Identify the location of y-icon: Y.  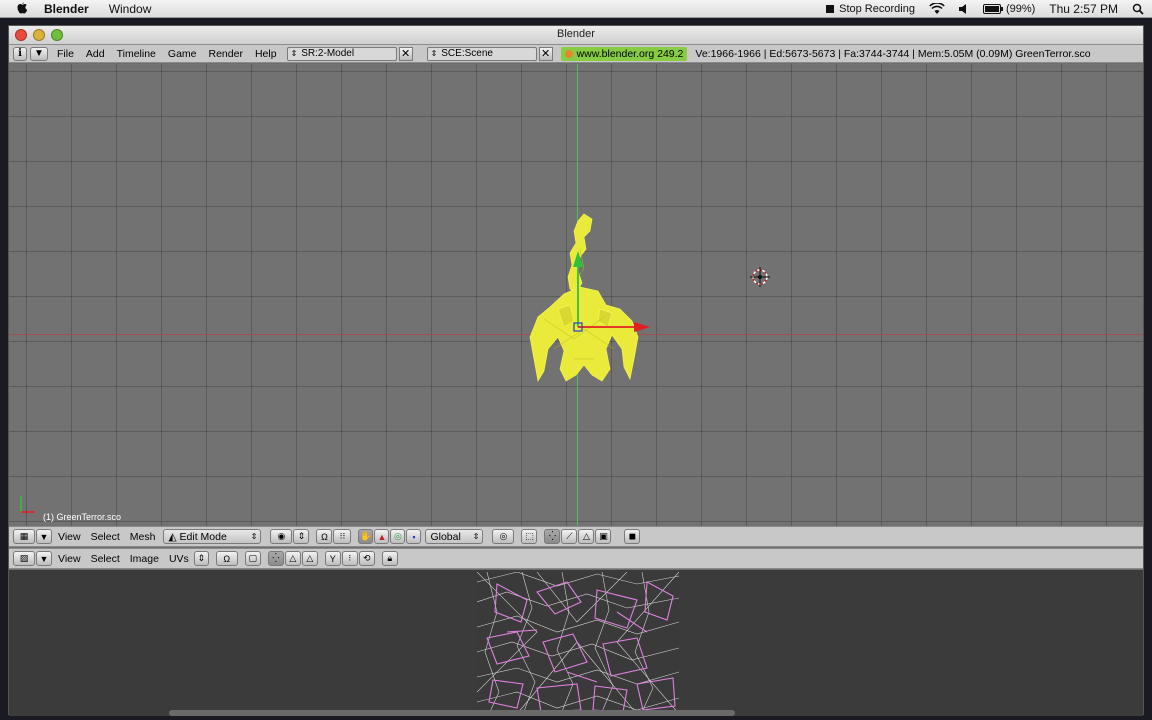
(332, 558).